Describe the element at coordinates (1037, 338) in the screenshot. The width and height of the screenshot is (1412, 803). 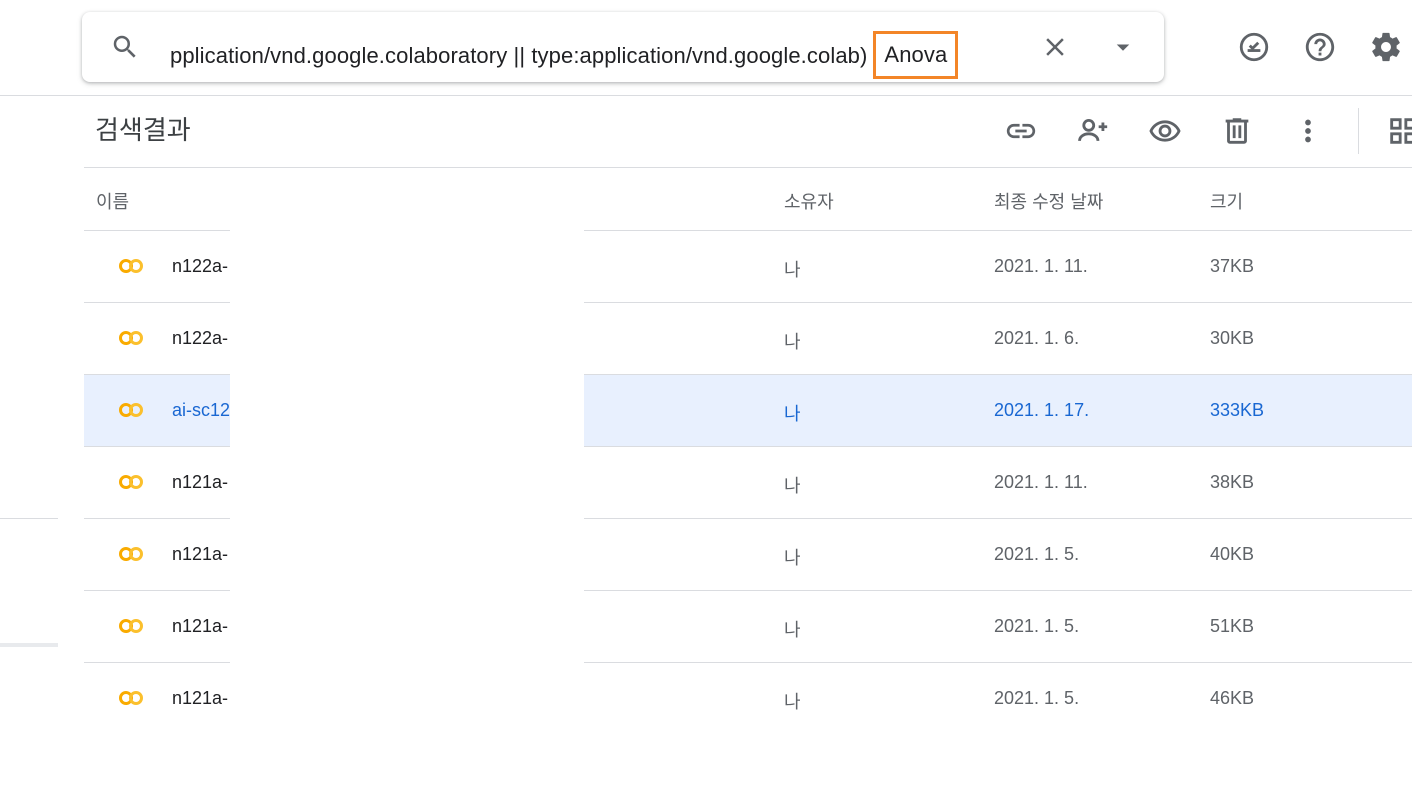
I see `file-modified: 2021. 1. 6.` at that location.